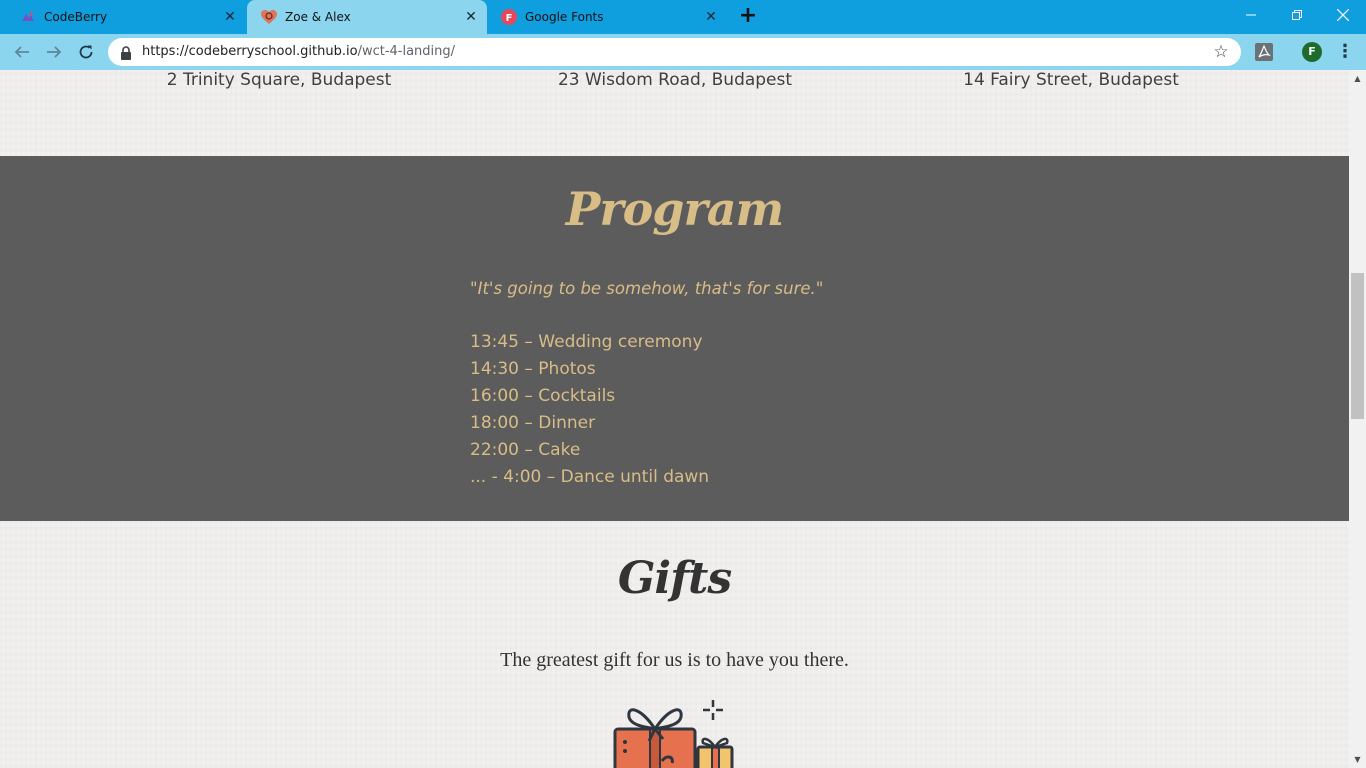 This screenshot has height=768, width=1366. Describe the element at coordinates (674, 209) in the screenshot. I see `program-heading: Program` at that location.